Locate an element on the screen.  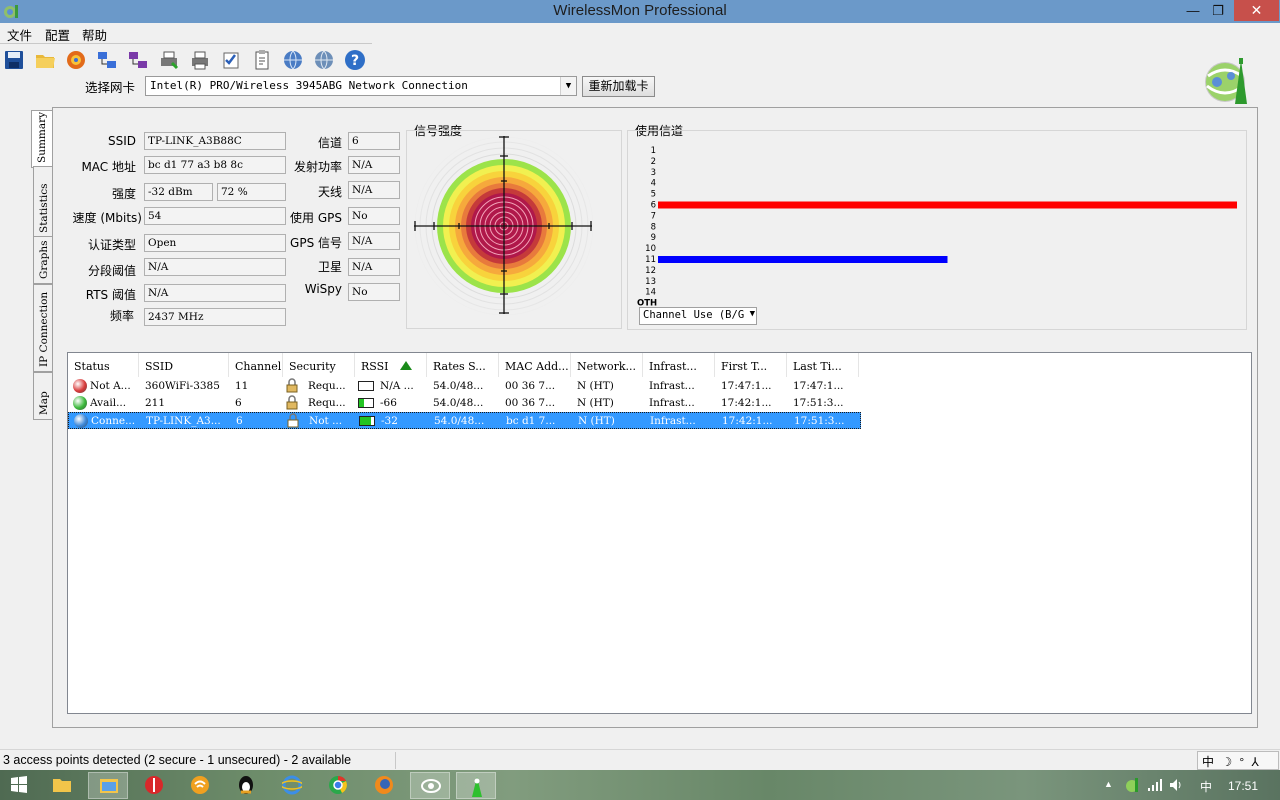
volume-icon is located at coordinates (1176, 785).